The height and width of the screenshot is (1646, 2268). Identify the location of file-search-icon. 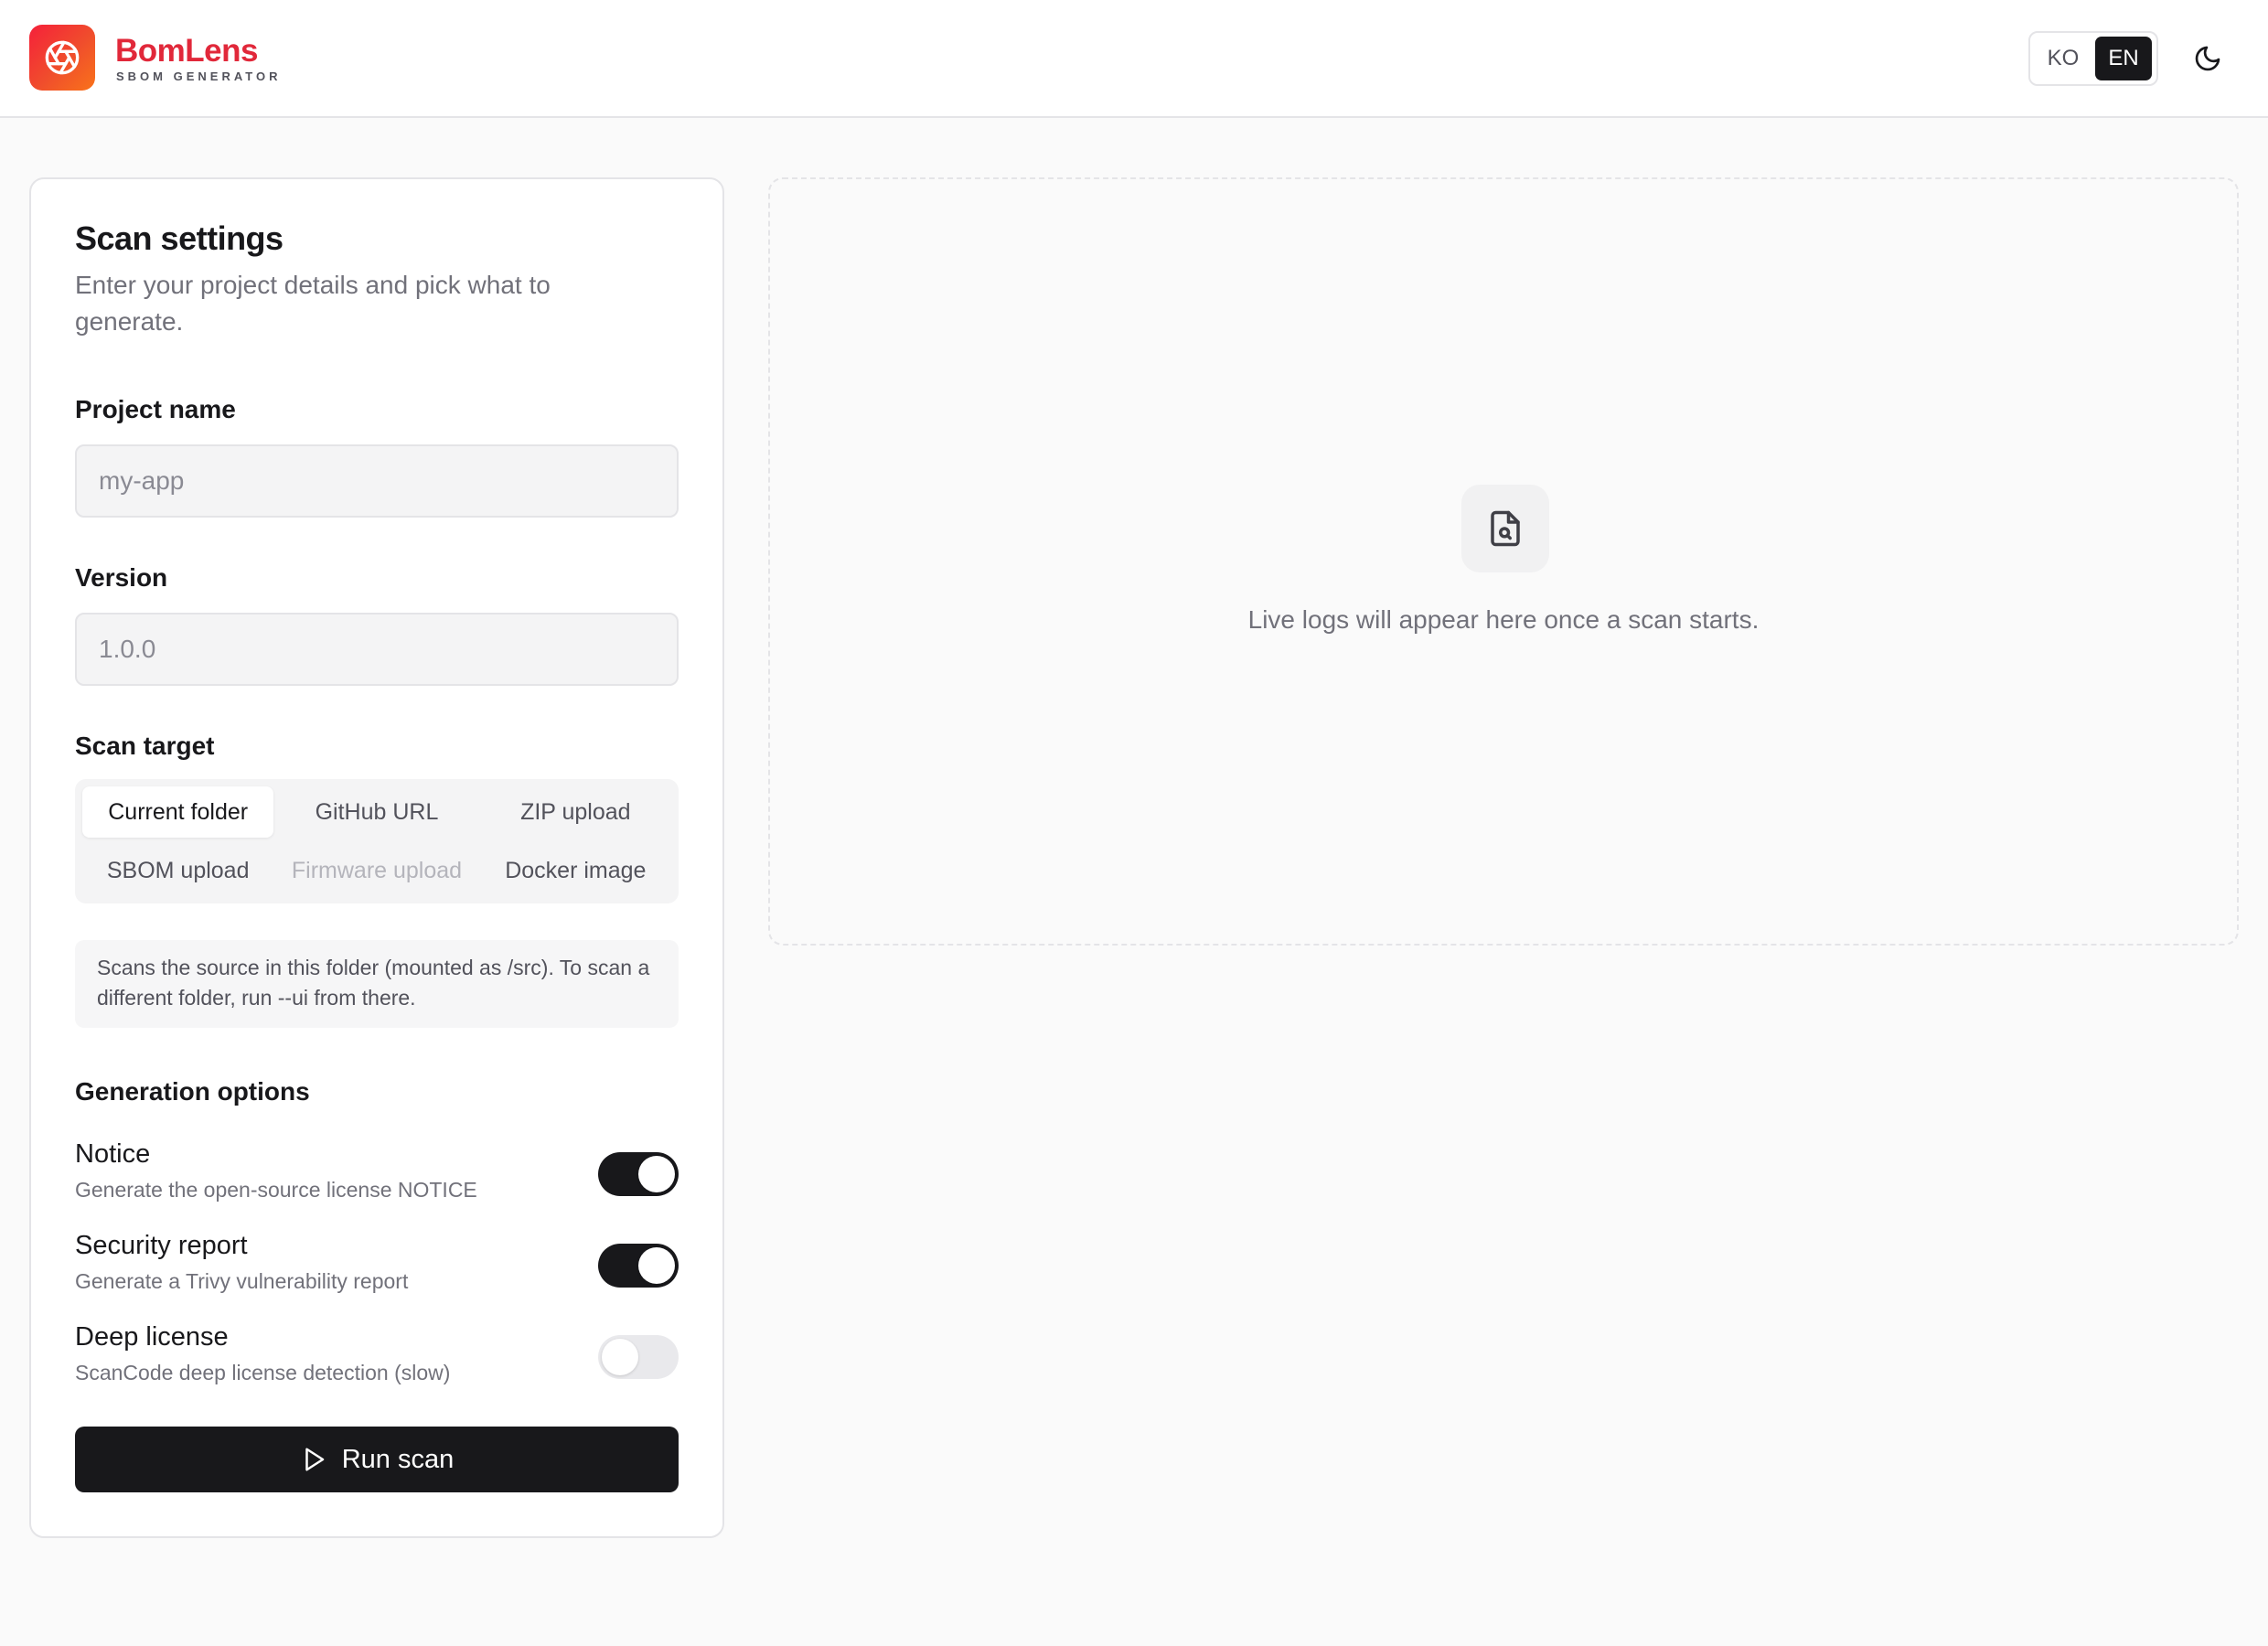
(1505, 528).